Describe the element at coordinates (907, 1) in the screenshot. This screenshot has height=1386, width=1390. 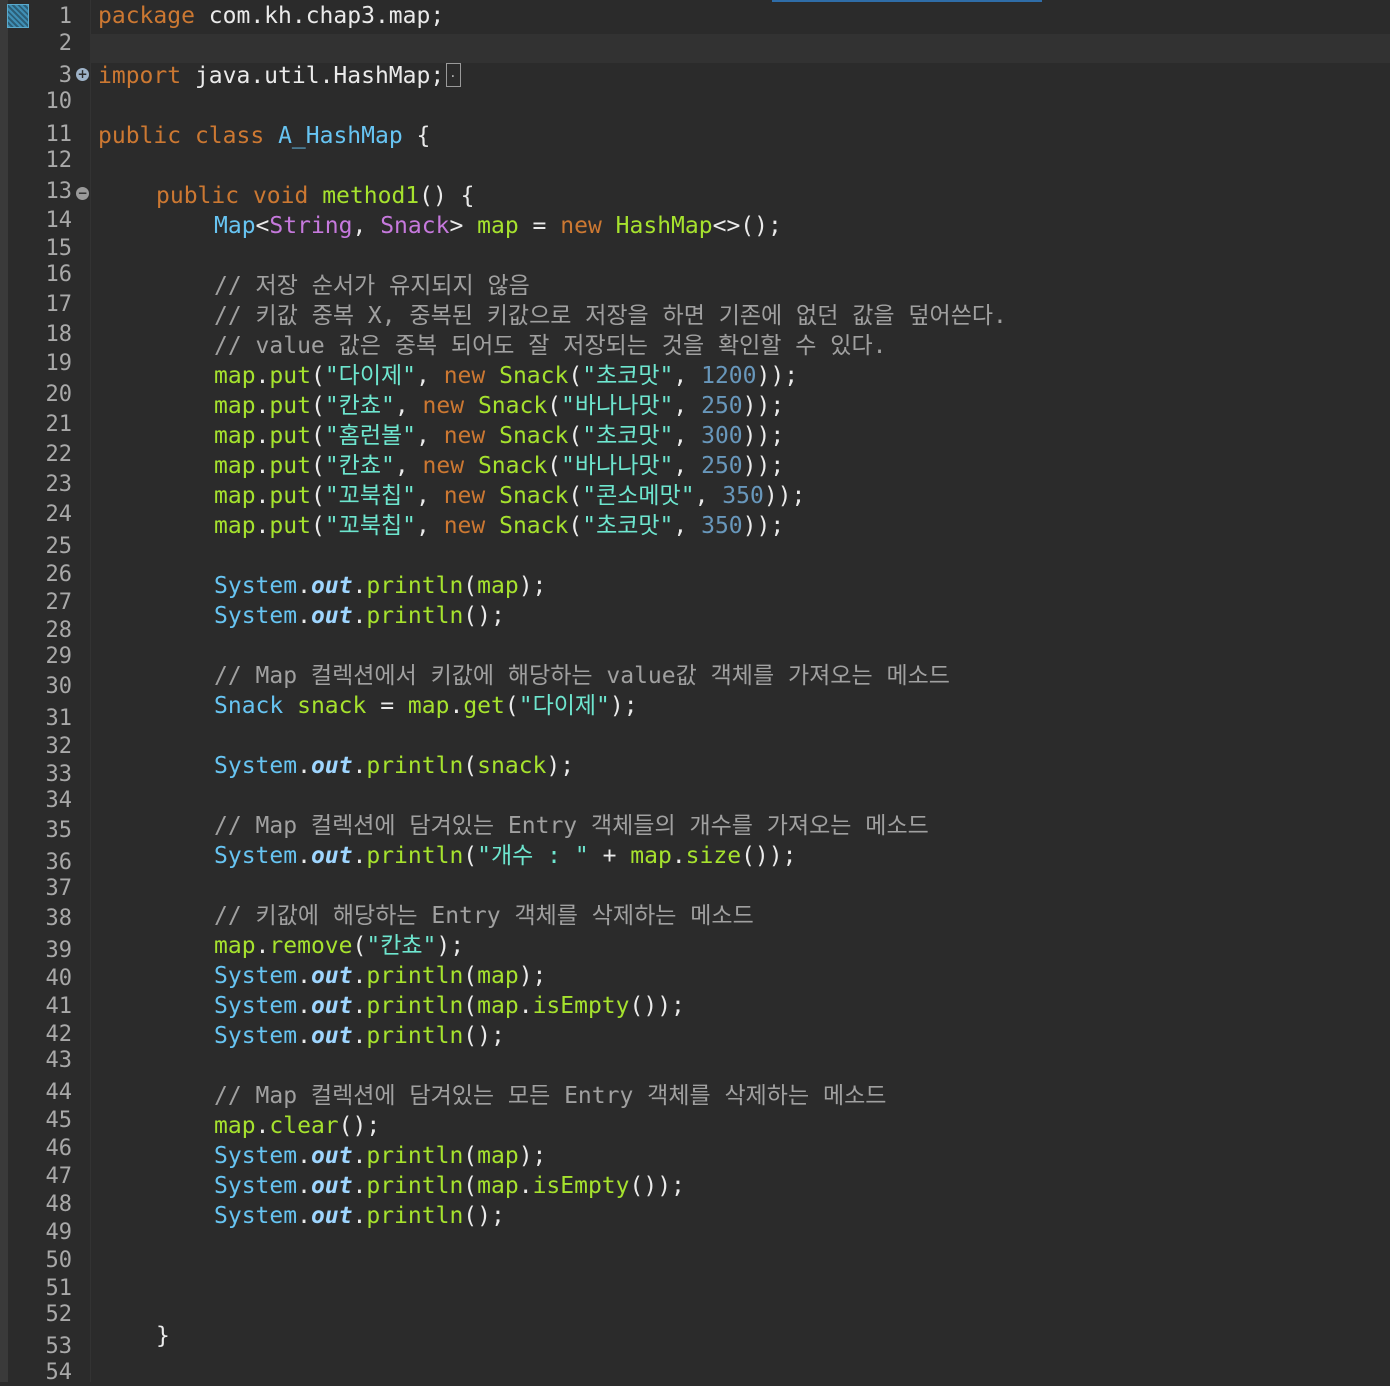
I see `tab-active-indicator` at that location.